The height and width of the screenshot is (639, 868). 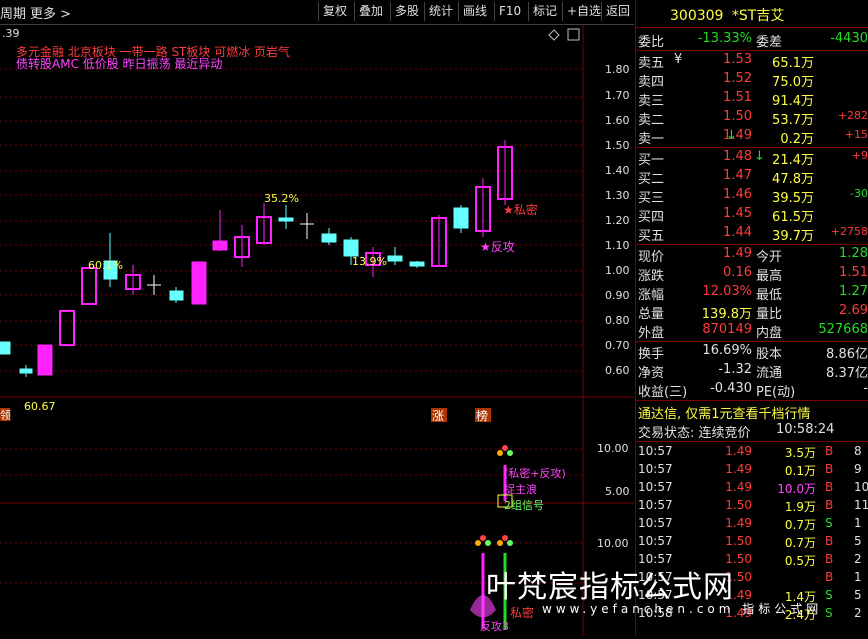 What do you see at coordinates (797, 139) in the screenshot?
I see `ask-volume: 0.2万` at bounding box center [797, 139].